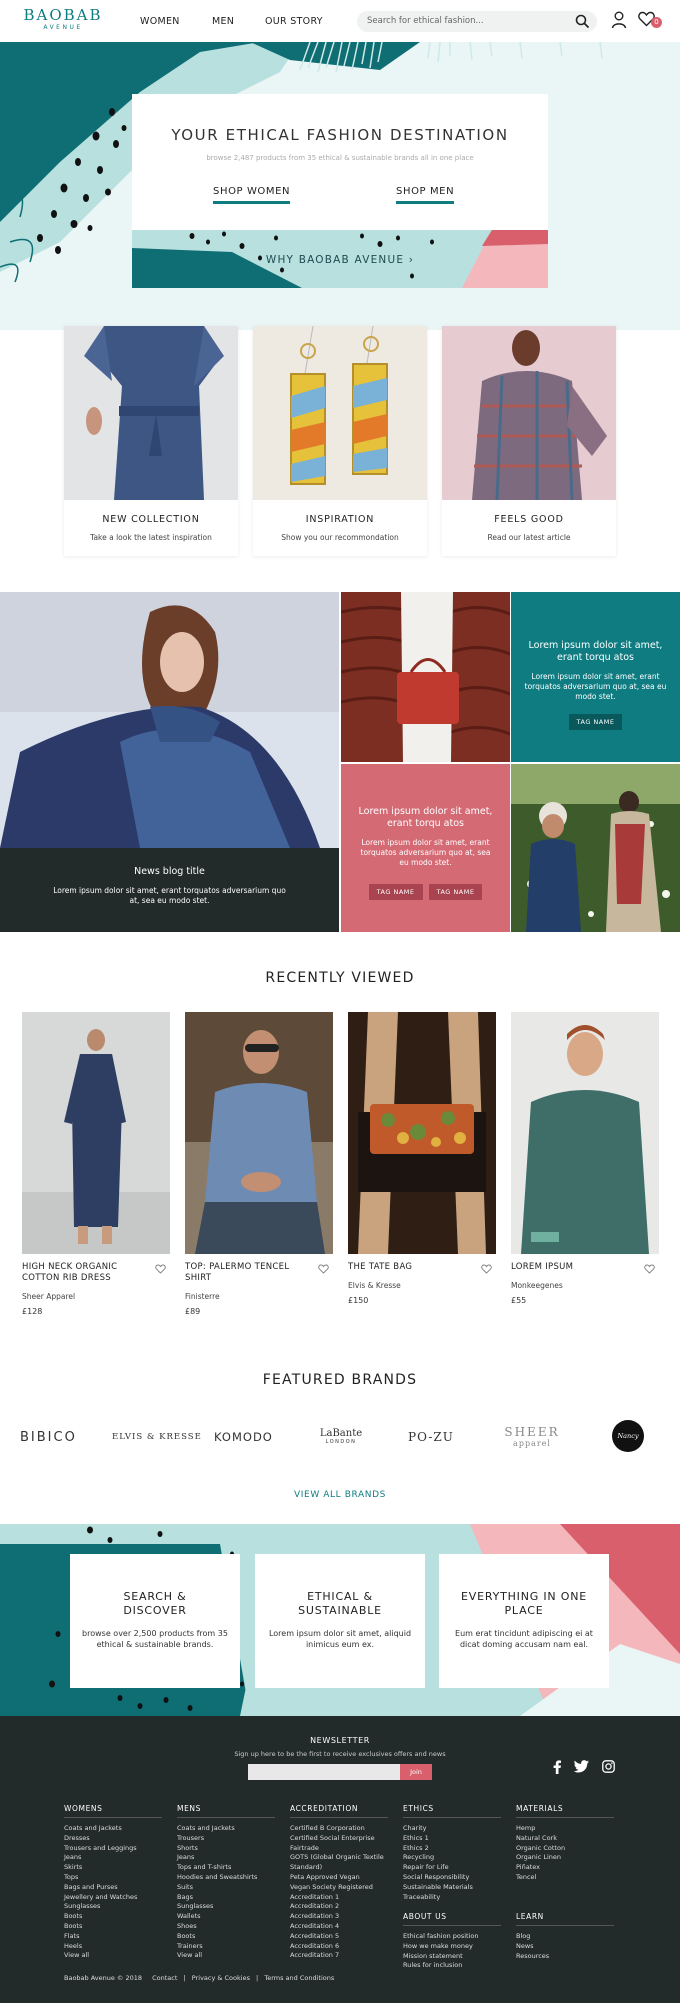  What do you see at coordinates (340, 1849) in the screenshot?
I see `footer-link: Fairtrade` at bounding box center [340, 1849].